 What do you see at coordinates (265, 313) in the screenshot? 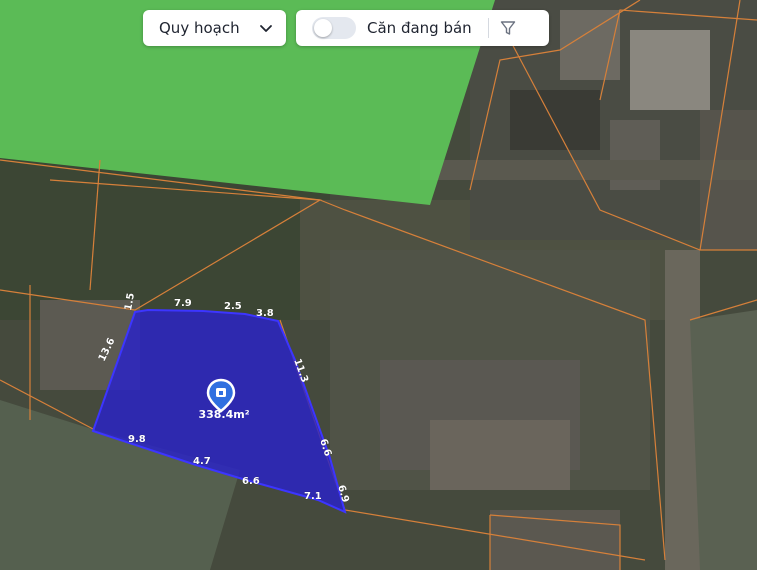
I see `edge-length-label: 3.8` at bounding box center [265, 313].